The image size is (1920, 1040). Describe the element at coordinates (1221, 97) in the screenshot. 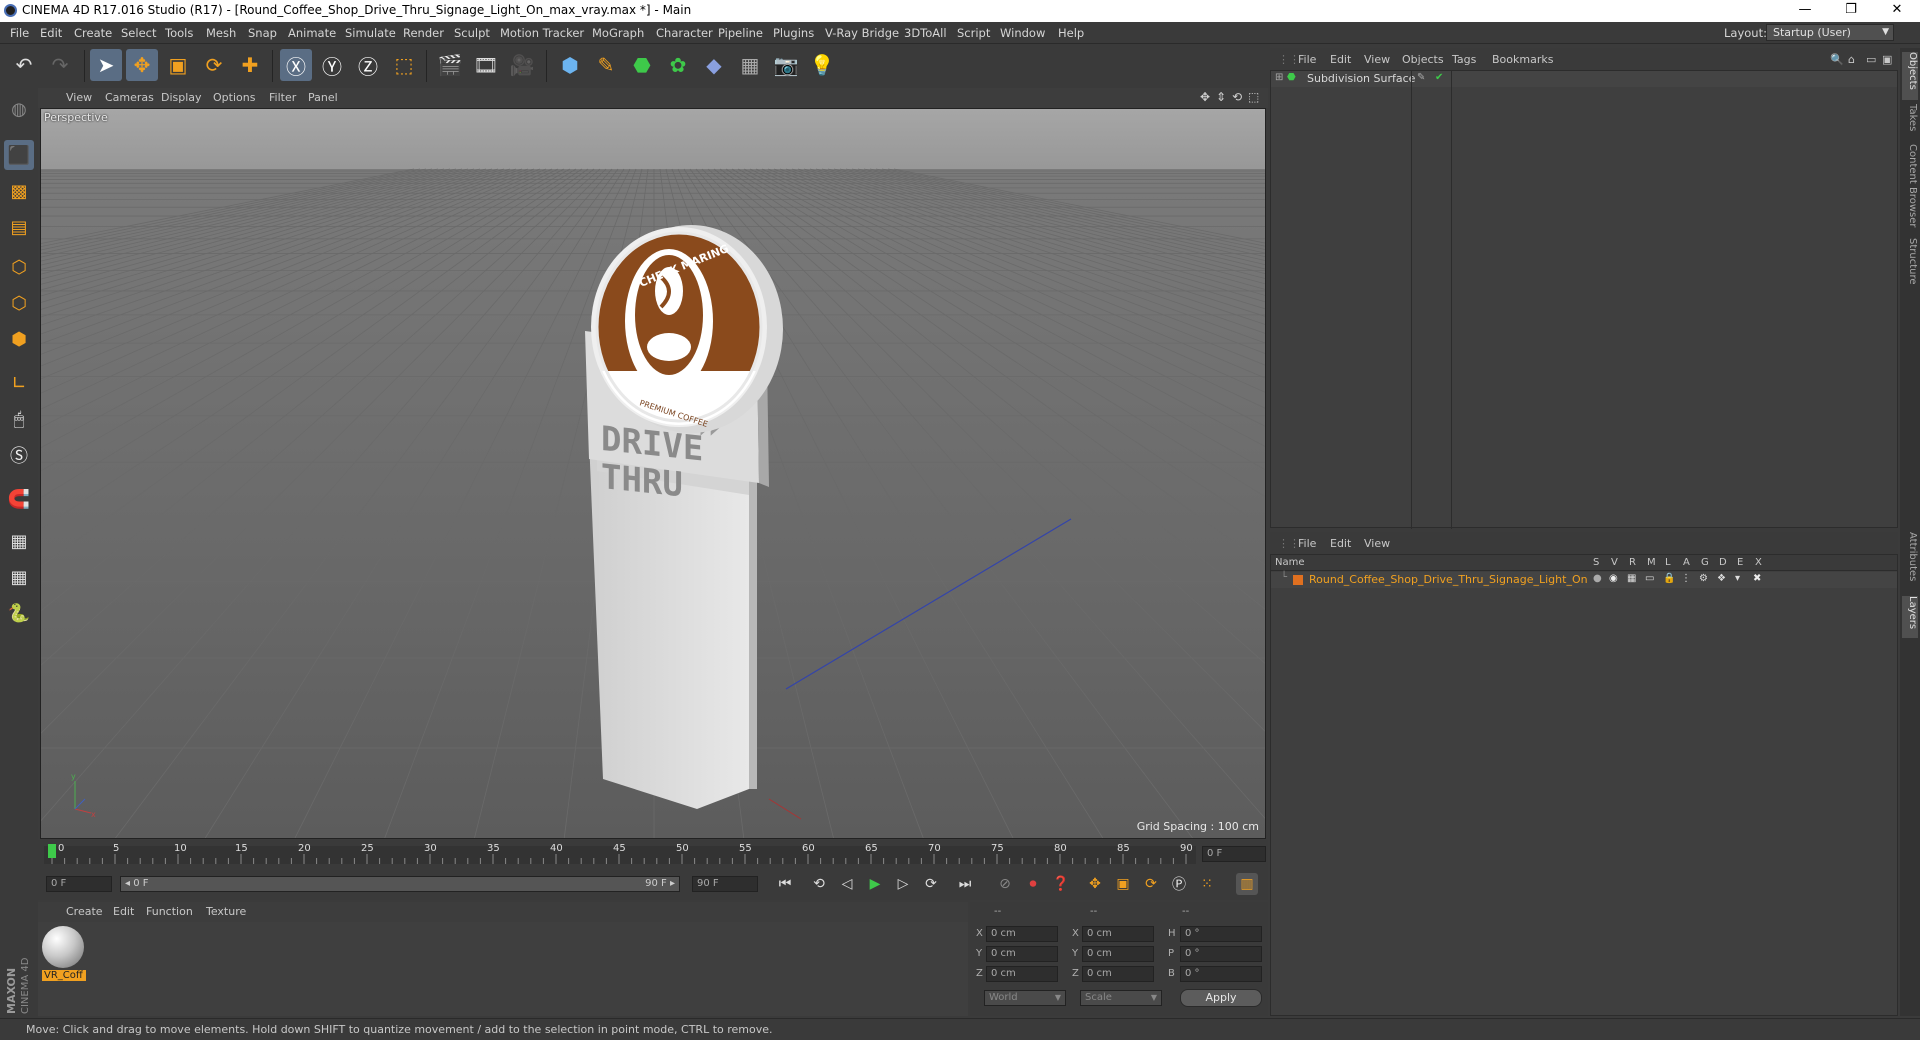

I see `dolly-view-icon: ⇕` at that location.